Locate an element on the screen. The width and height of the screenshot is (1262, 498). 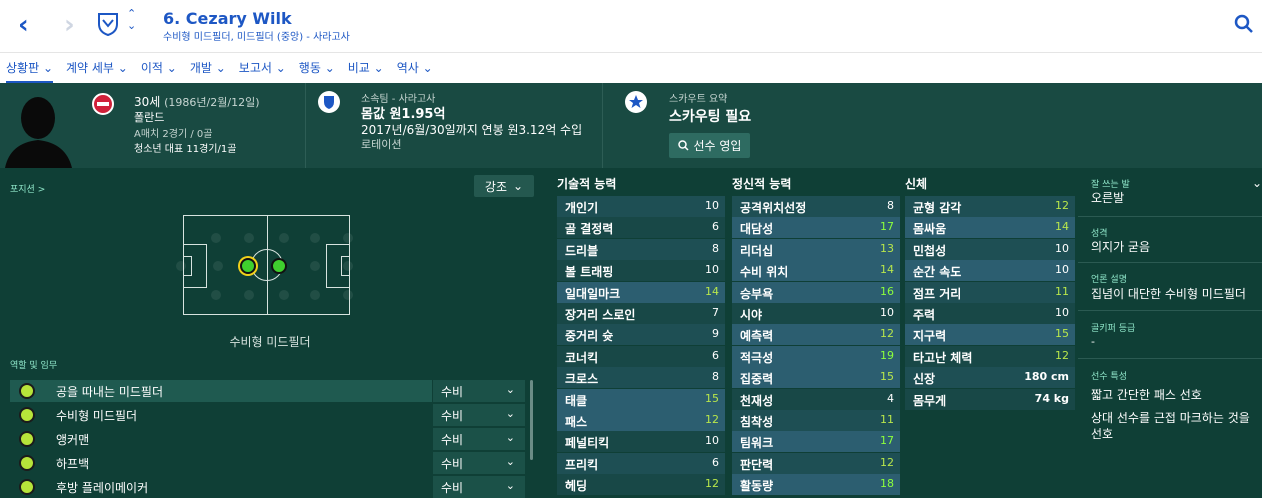
tab-reports: 보고서 ⌄ is located at coordinates (262, 68).